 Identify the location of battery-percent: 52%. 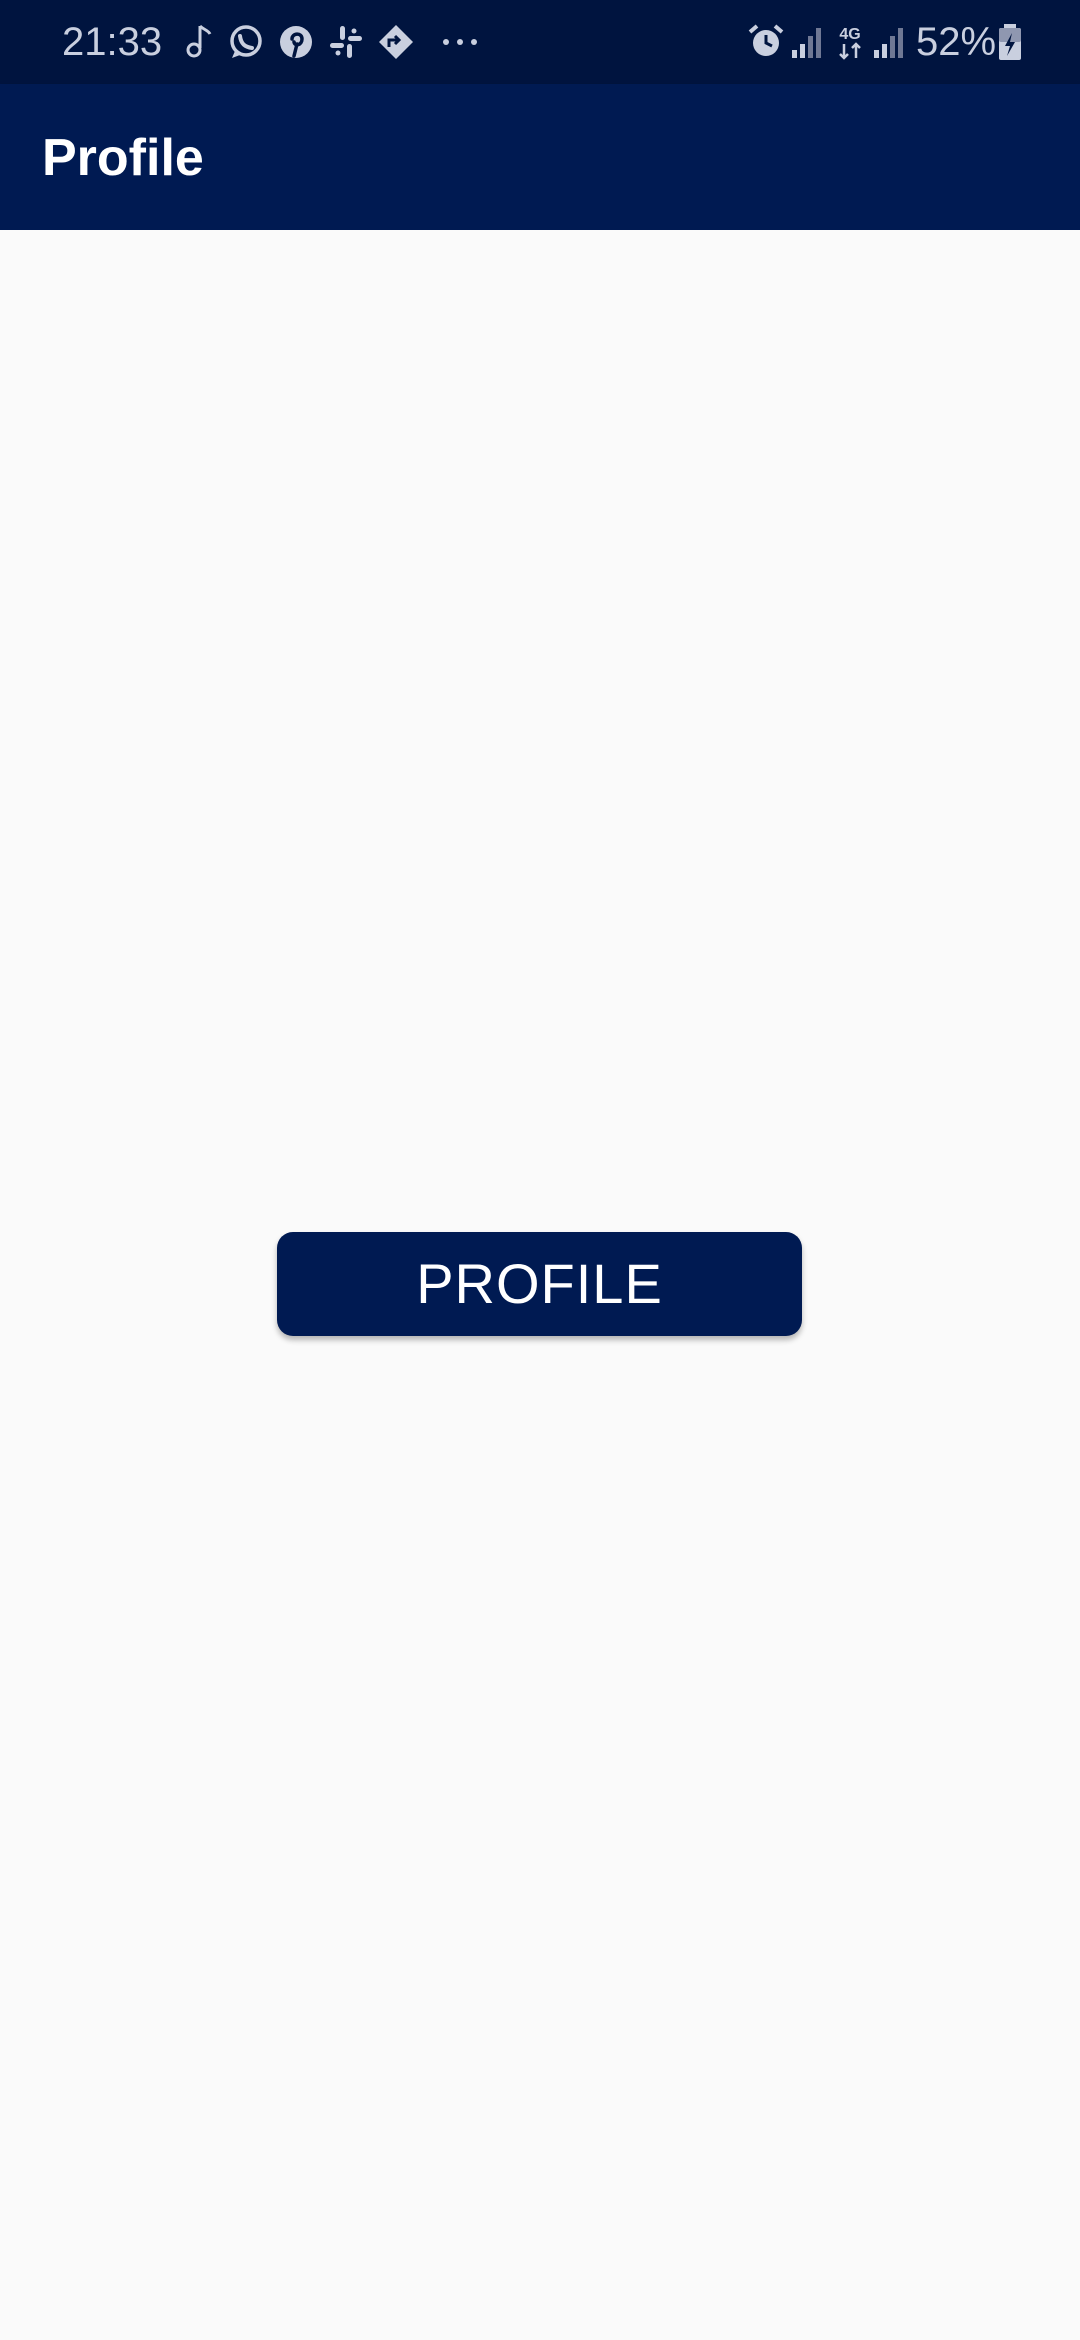
(956, 42).